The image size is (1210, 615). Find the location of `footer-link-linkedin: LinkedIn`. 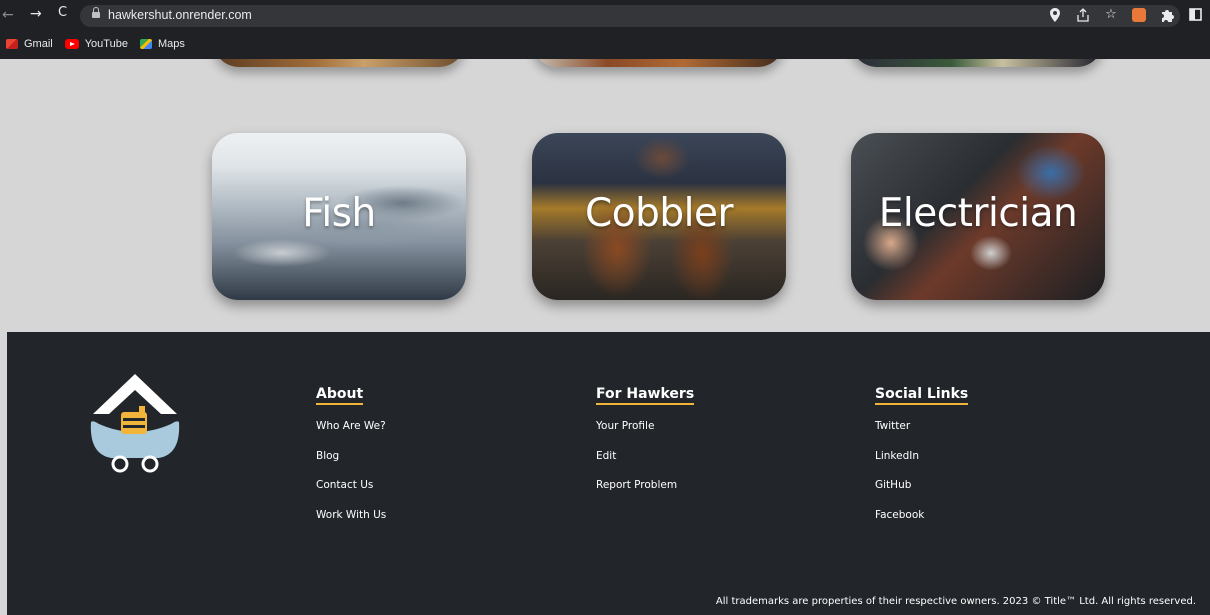

footer-link-linkedin: LinkedIn is located at coordinates (921, 465).